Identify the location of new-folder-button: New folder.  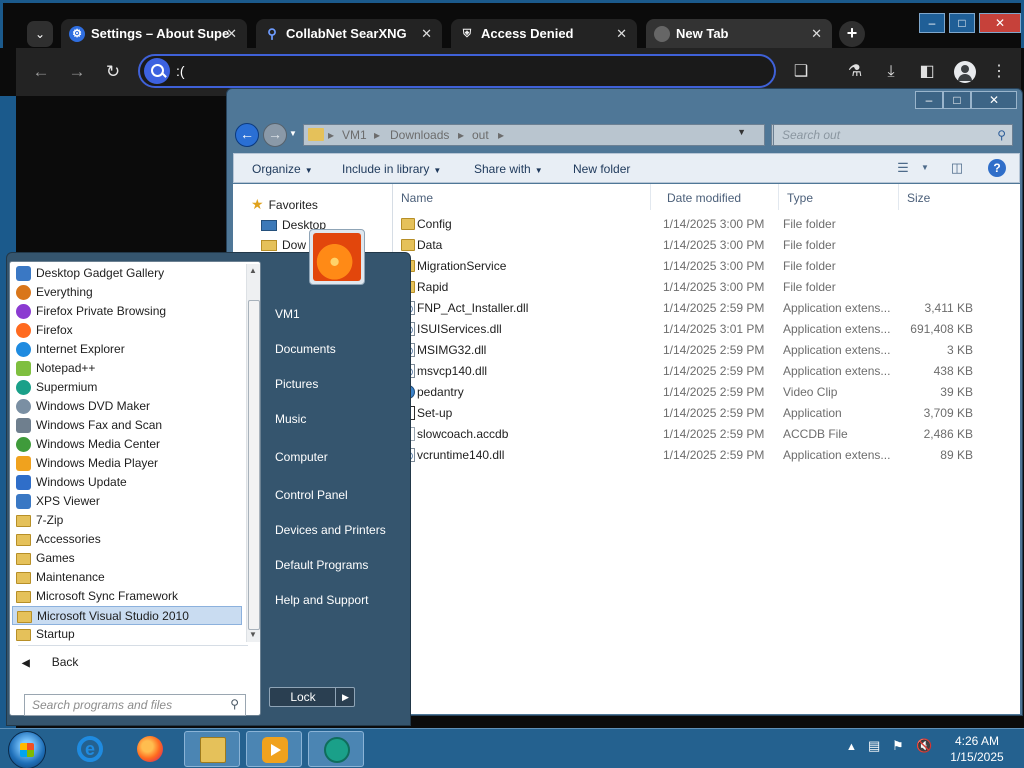
(601, 169).